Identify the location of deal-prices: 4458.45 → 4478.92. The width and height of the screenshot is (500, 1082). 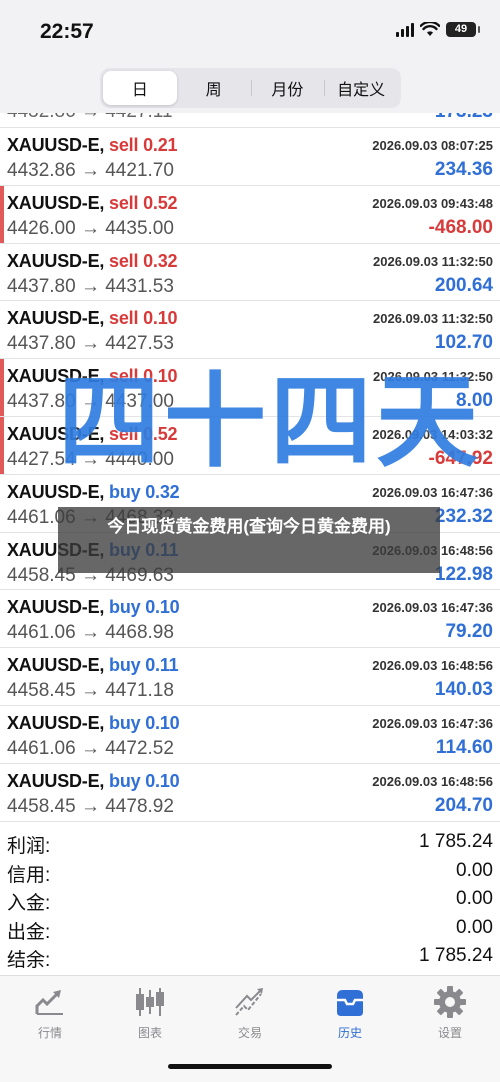
(90, 806).